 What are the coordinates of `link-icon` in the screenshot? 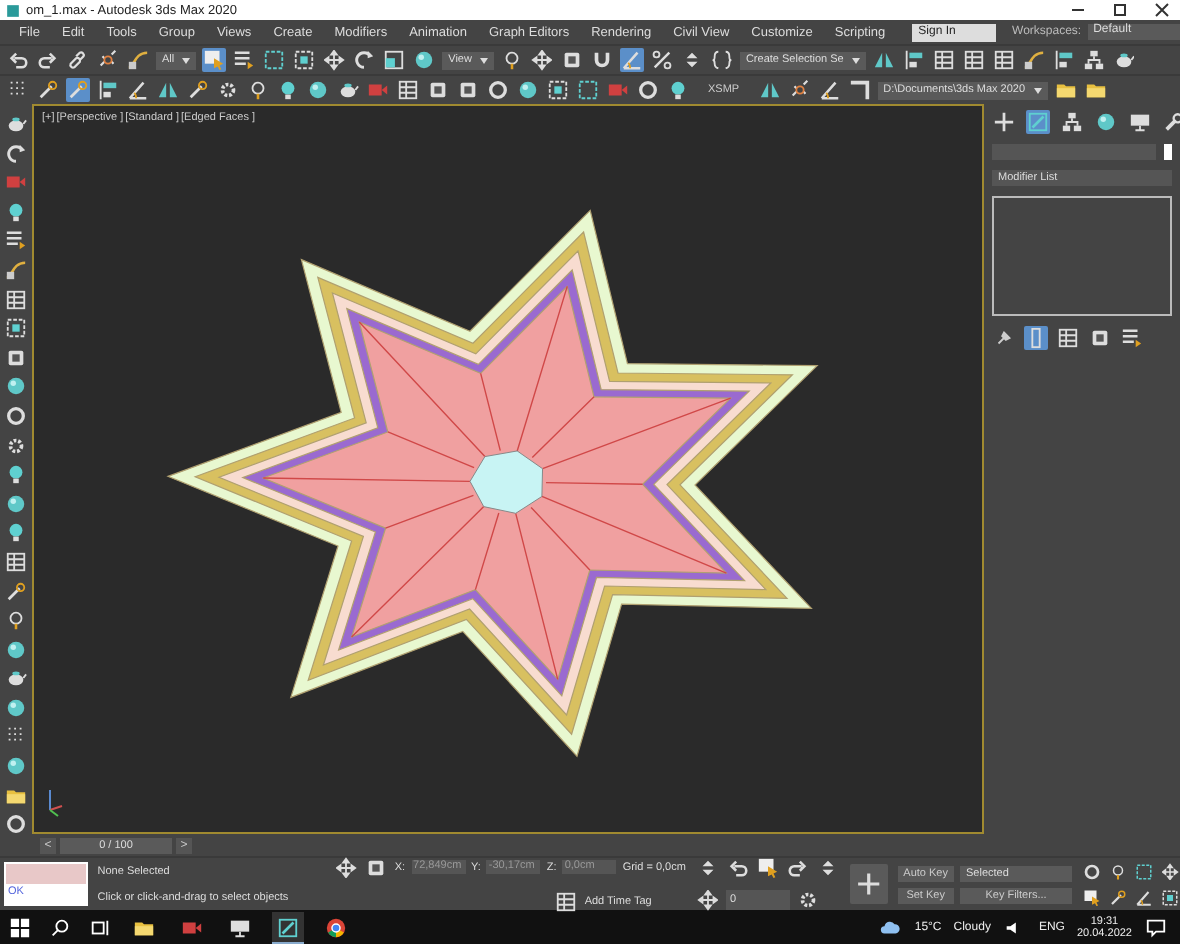 It's located at (78, 60).